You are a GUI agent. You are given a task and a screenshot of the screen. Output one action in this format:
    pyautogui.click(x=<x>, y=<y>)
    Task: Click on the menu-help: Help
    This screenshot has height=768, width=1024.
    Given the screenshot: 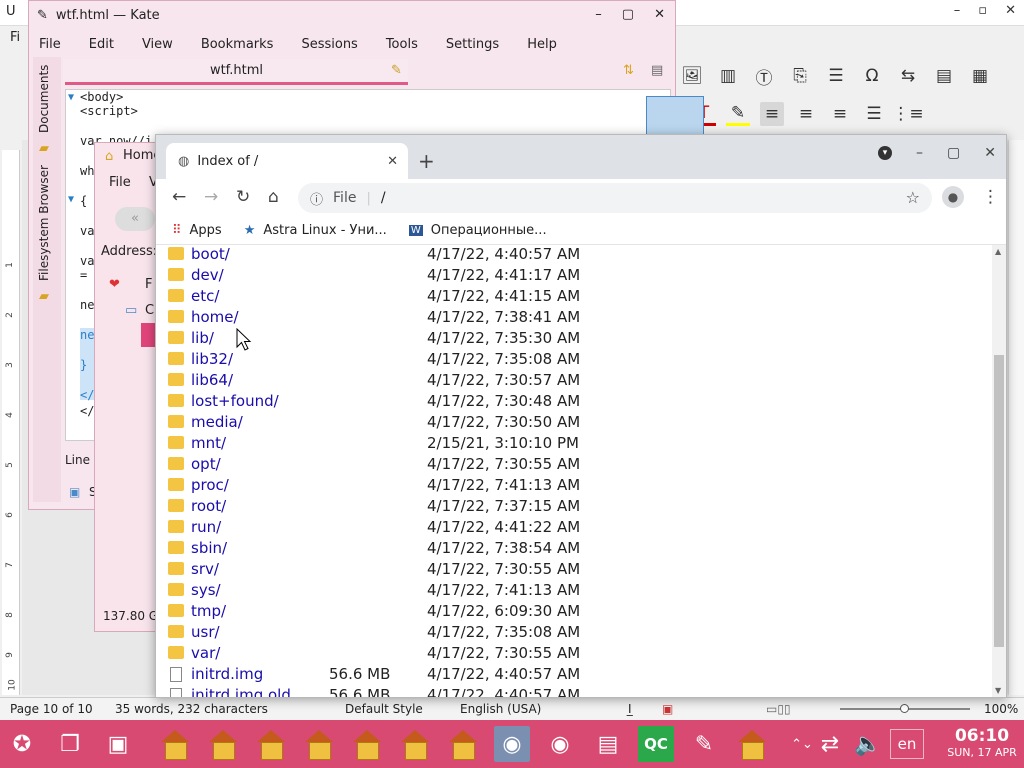 What is the action you would take?
    pyautogui.click(x=542, y=44)
    